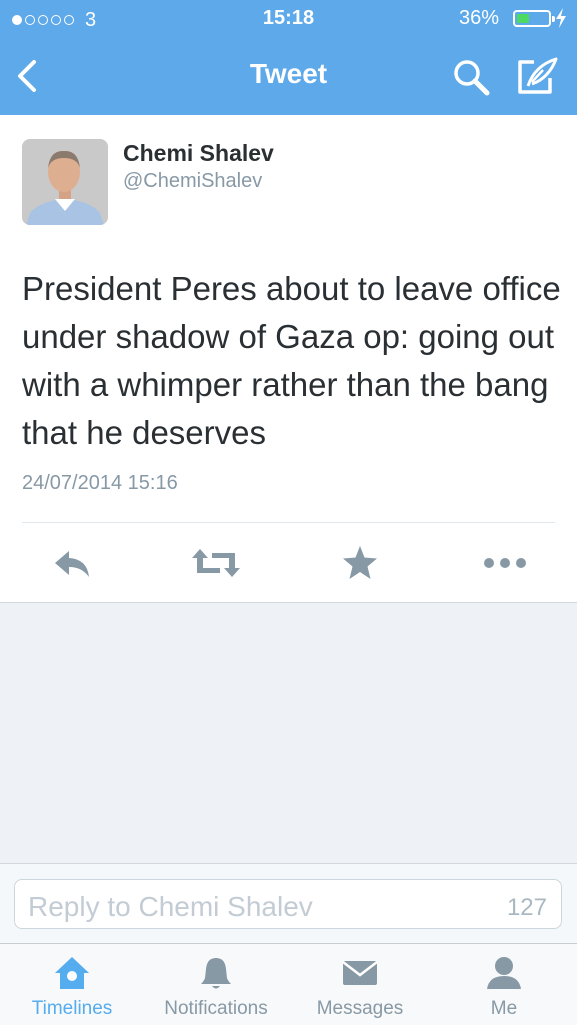  I want to click on tab-messages: Messages, so click(360, 984).